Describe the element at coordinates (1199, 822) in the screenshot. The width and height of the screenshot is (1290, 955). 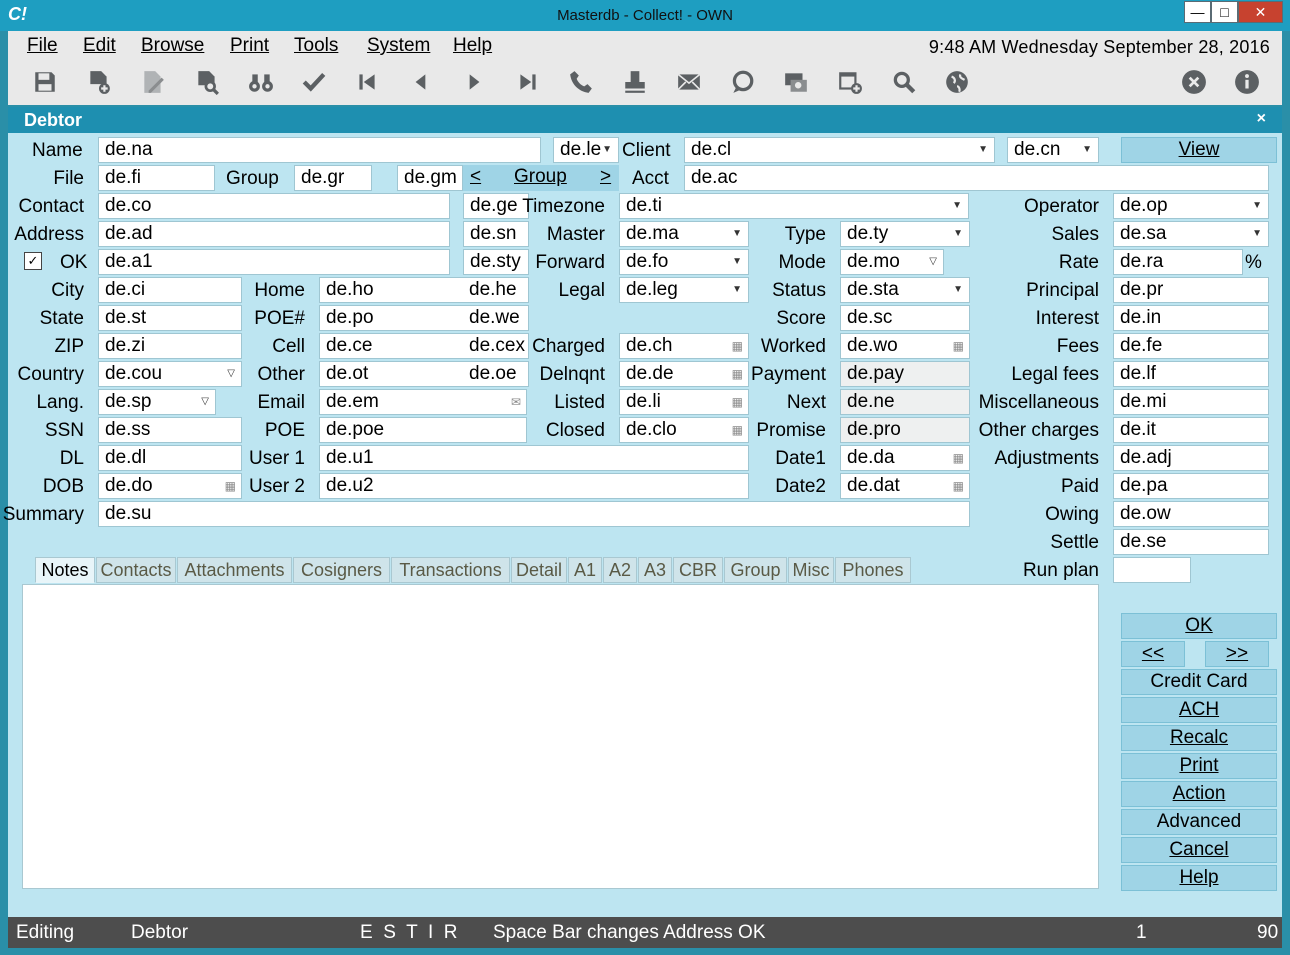
I see `advanced-button: Advanced` at that location.